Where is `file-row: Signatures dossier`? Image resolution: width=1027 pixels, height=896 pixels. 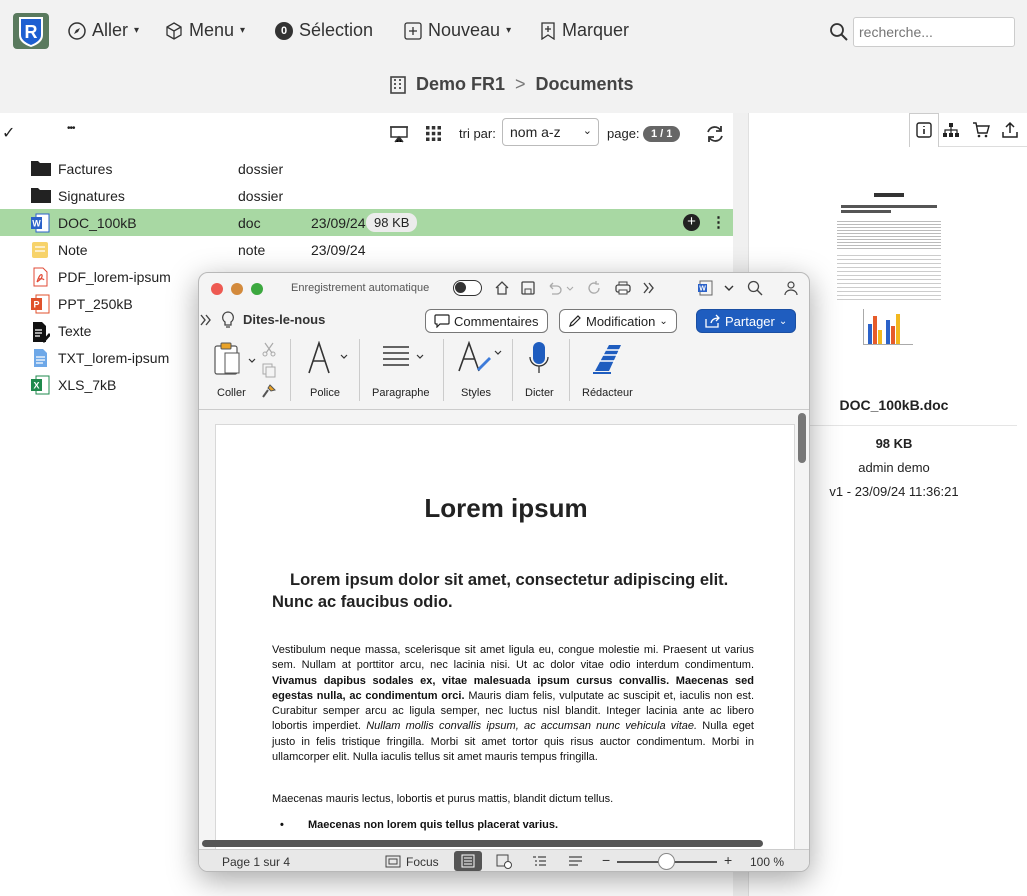
file-row: Signatures dossier is located at coordinates (366, 195).